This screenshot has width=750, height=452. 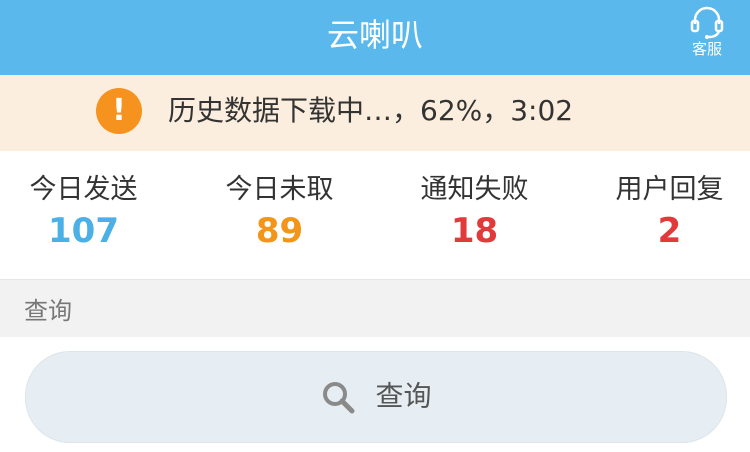 What do you see at coordinates (83, 189) in the screenshot?
I see `stat-label: 今日发送` at bounding box center [83, 189].